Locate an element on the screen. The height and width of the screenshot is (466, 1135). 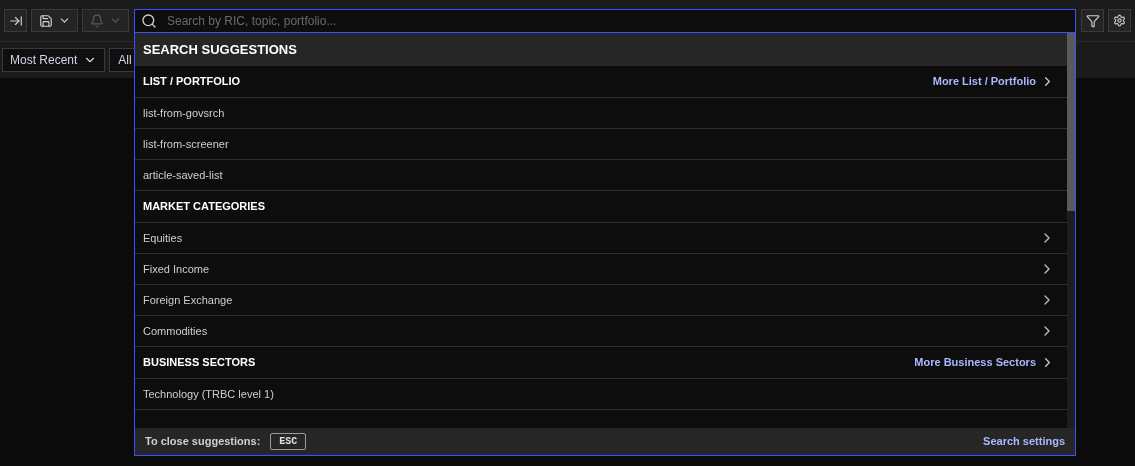
section-heading: LIST / PORTFOLIO is located at coordinates (192, 82).